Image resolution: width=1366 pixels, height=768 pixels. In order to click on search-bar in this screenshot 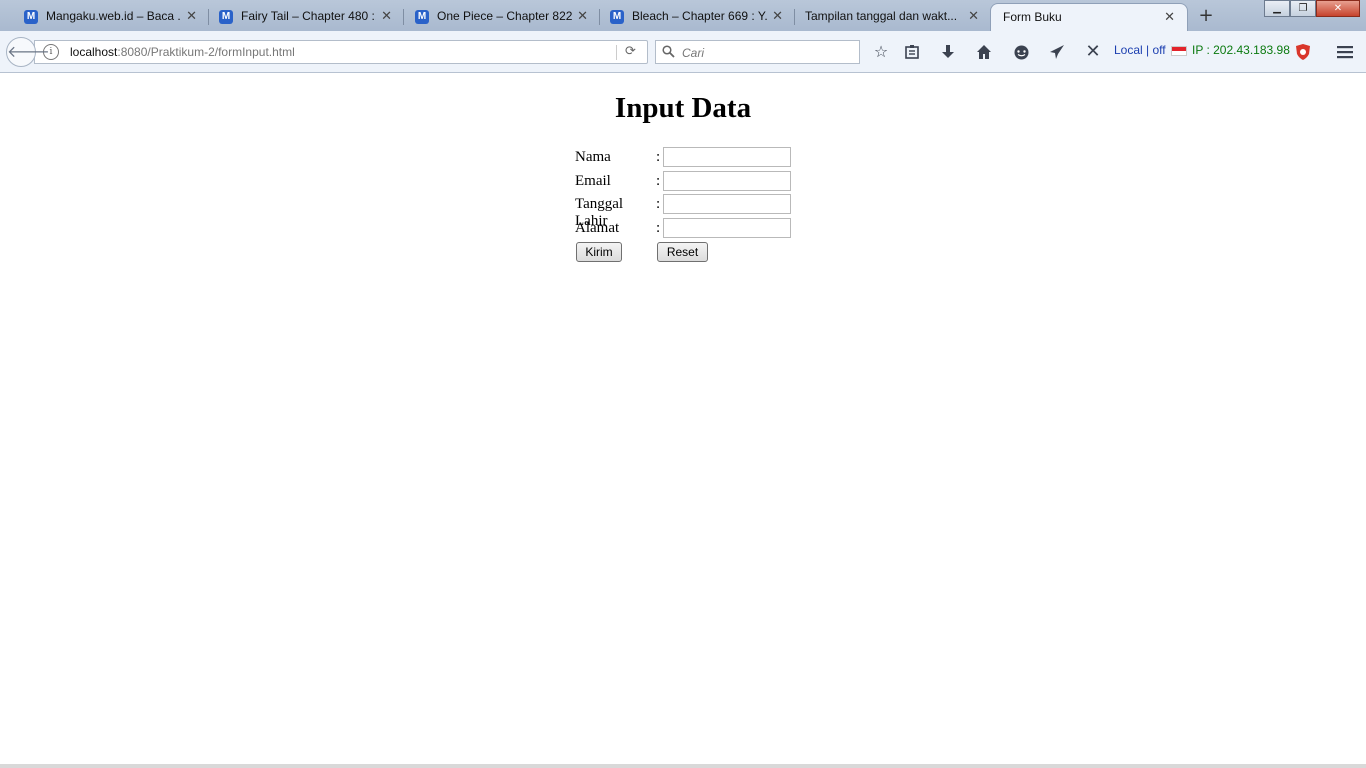, I will do `click(757, 52)`.